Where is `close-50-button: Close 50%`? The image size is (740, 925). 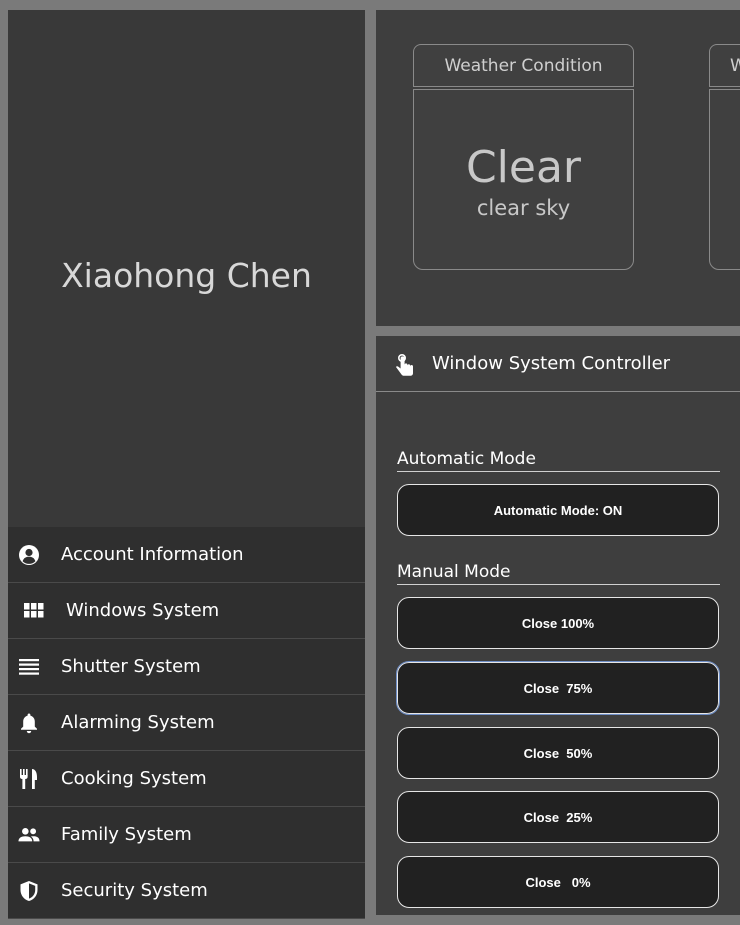 close-50-button: Close 50% is located at coordinates (558, 753).